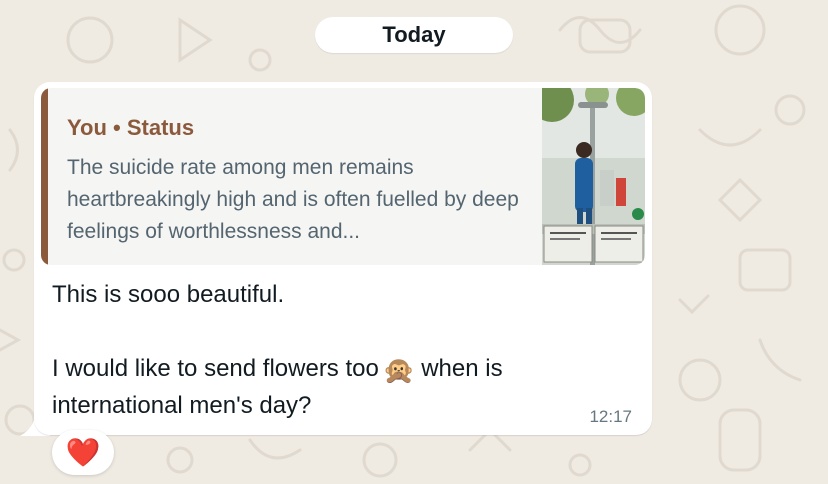 The width and height of the screenshot is (828, 484). Describe the element at coordinates (215, 368) in the screenshot. I see `message-line-2-part-1: I would like to send flowers too` at that location.